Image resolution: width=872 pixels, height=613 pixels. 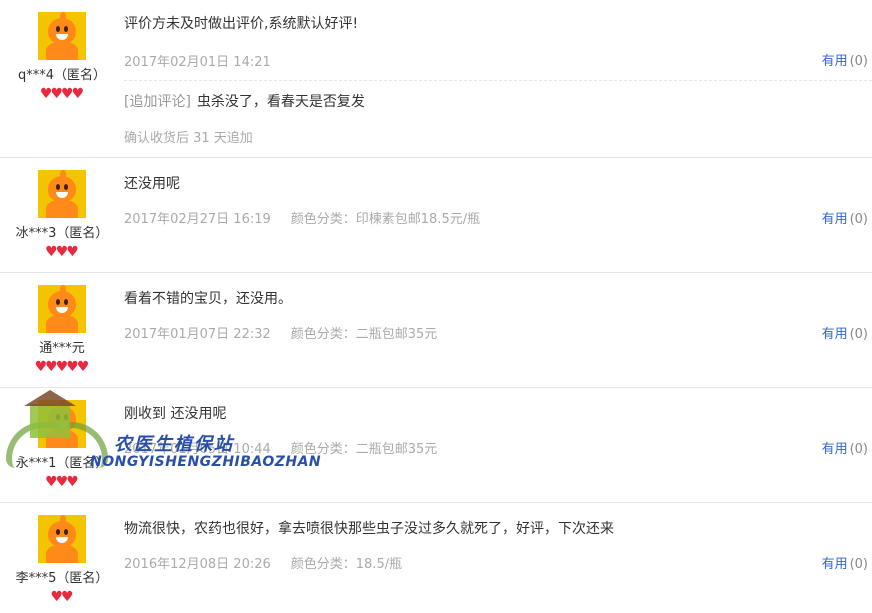 What do you see at coordinates (152, 184) in the screenshot?
I see `review-text: 还没用呢` at bounding box center [152, 184].